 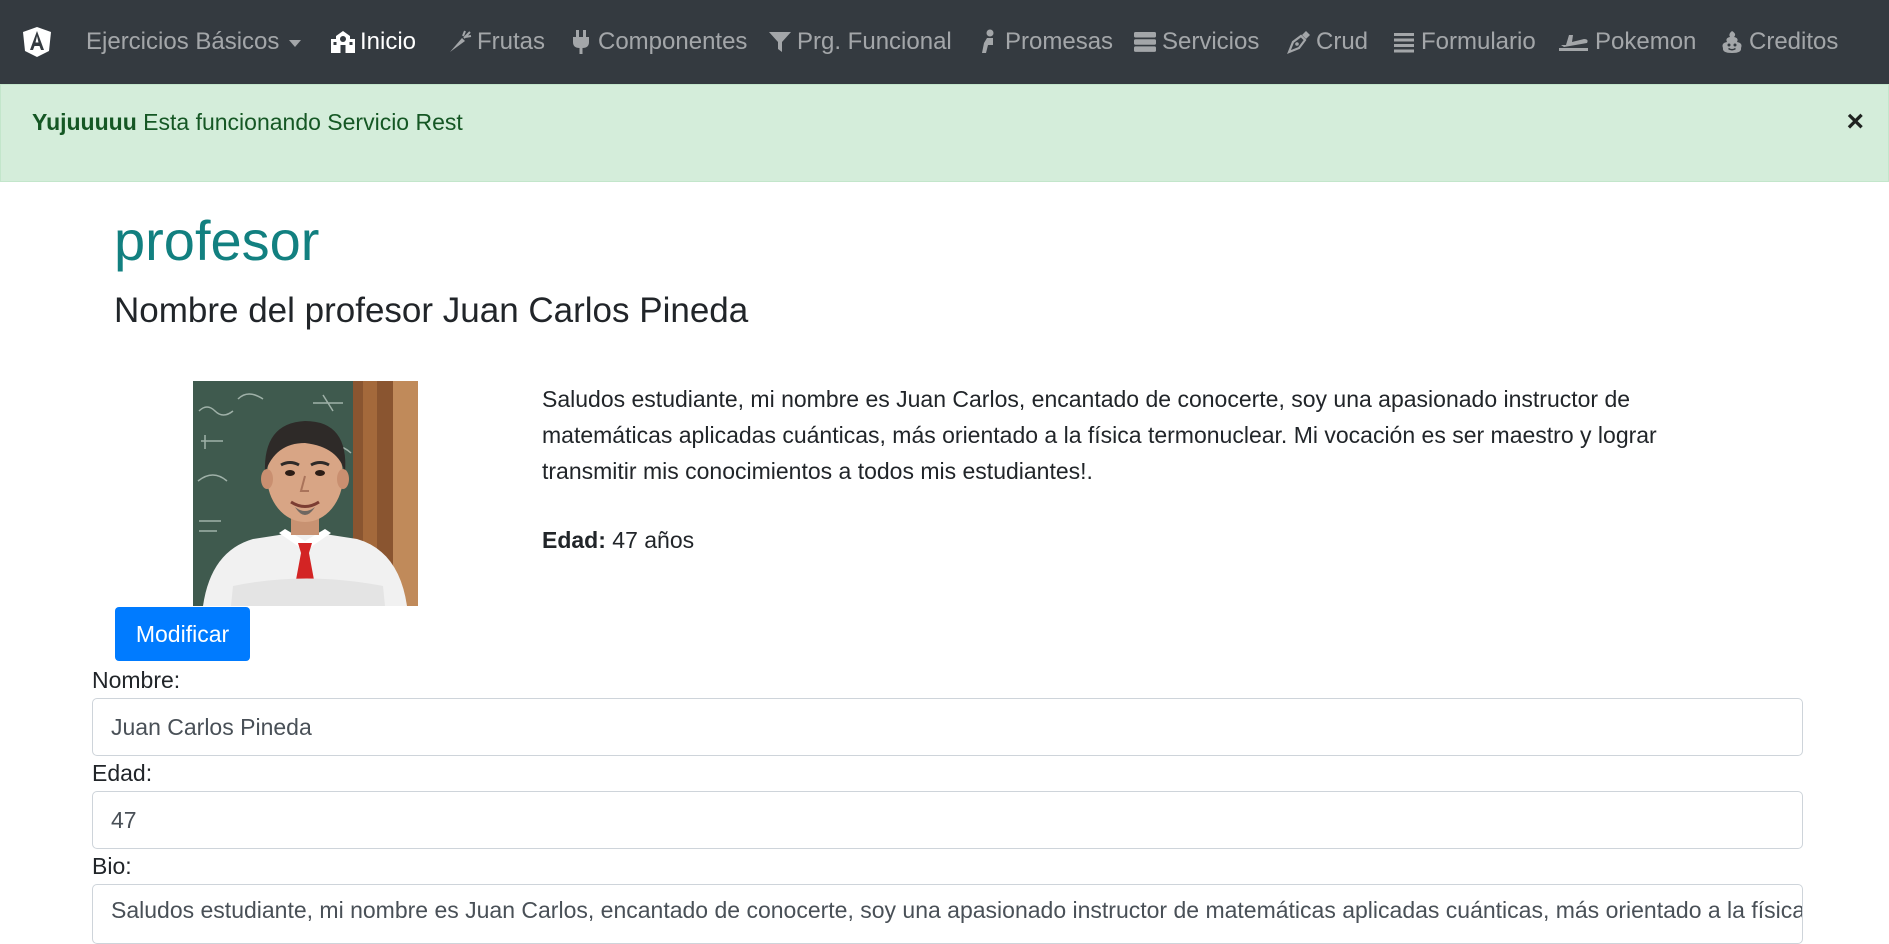 I want to click on age-label: Edad:, so click(x=574, y=540).